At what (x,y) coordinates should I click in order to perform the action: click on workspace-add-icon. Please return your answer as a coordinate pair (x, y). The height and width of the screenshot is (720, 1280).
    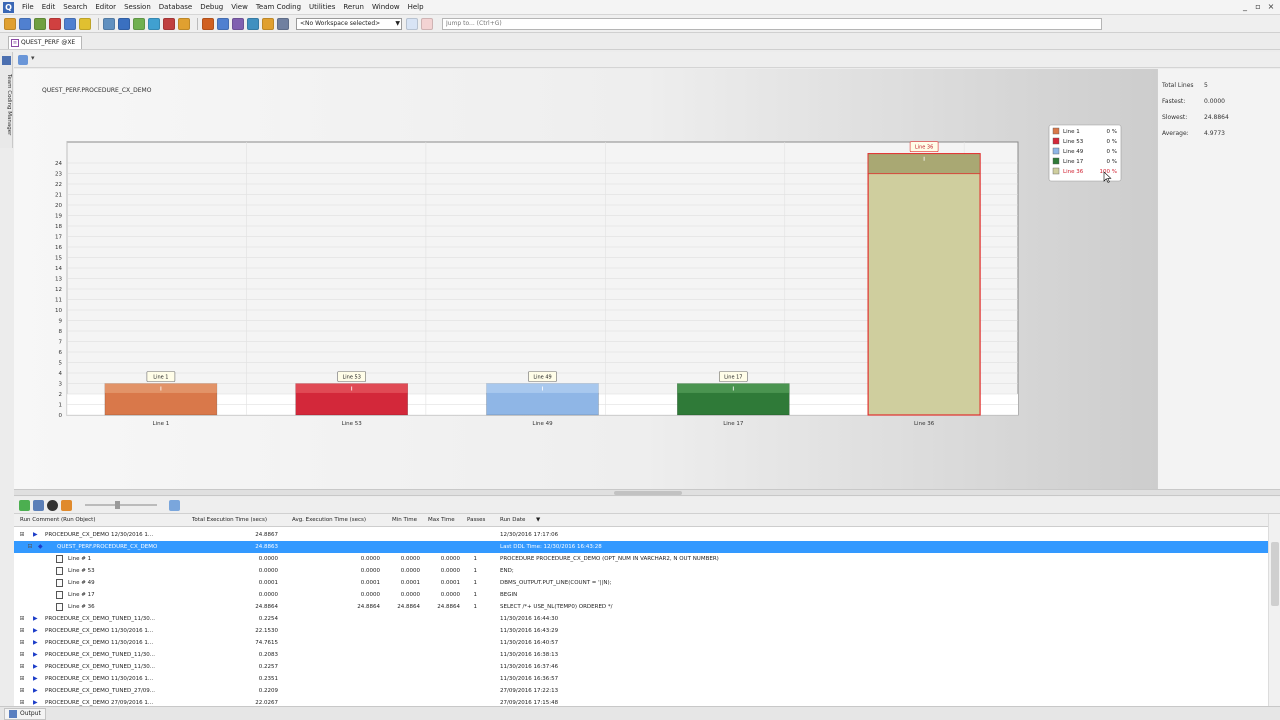
    Looking at the image, I should click on (412, 23).